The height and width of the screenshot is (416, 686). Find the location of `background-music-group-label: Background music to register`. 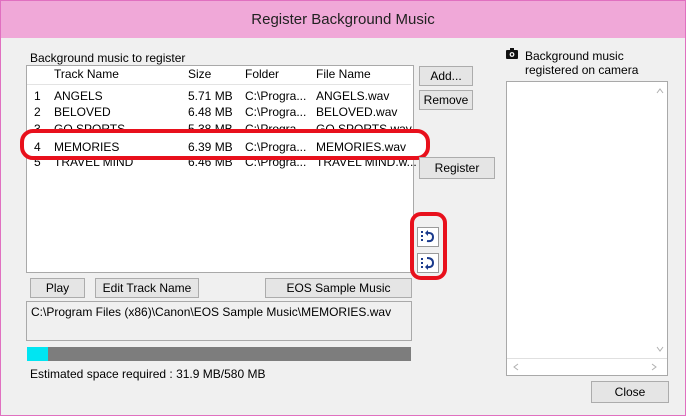

background-music-group-label: Background music to register is located at coordinates (108, 58).